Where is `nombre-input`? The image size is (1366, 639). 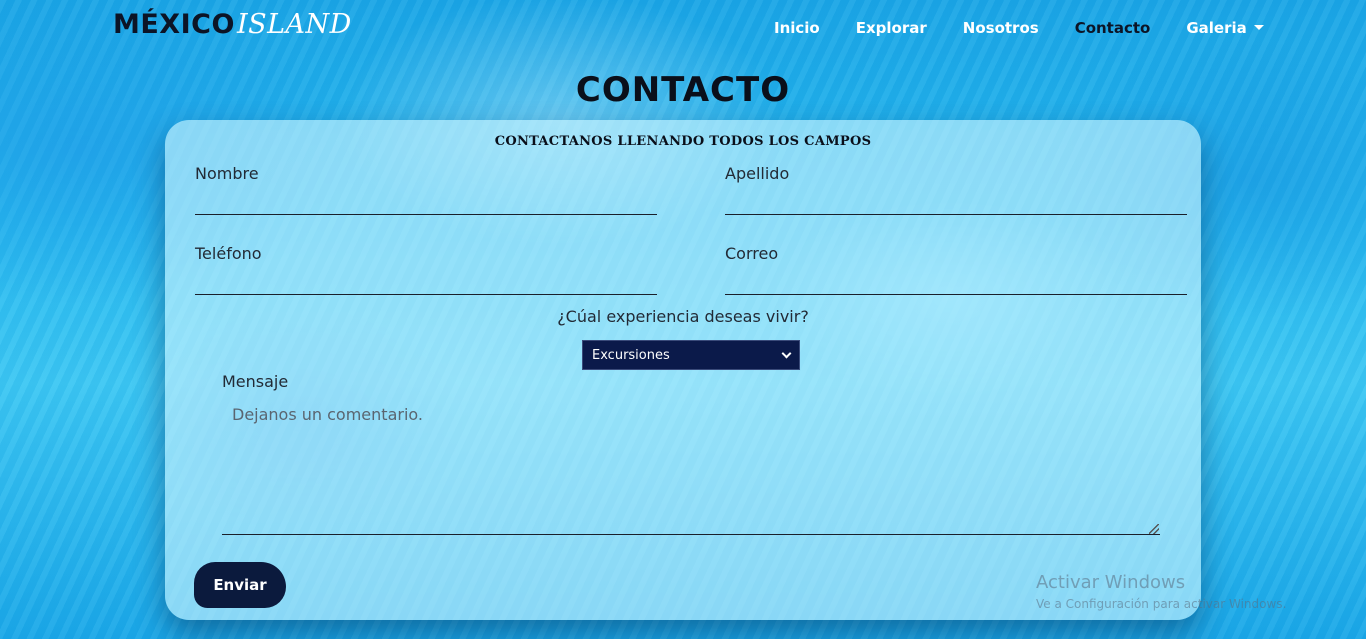
nombre-input is located at coordinates (426, 201).